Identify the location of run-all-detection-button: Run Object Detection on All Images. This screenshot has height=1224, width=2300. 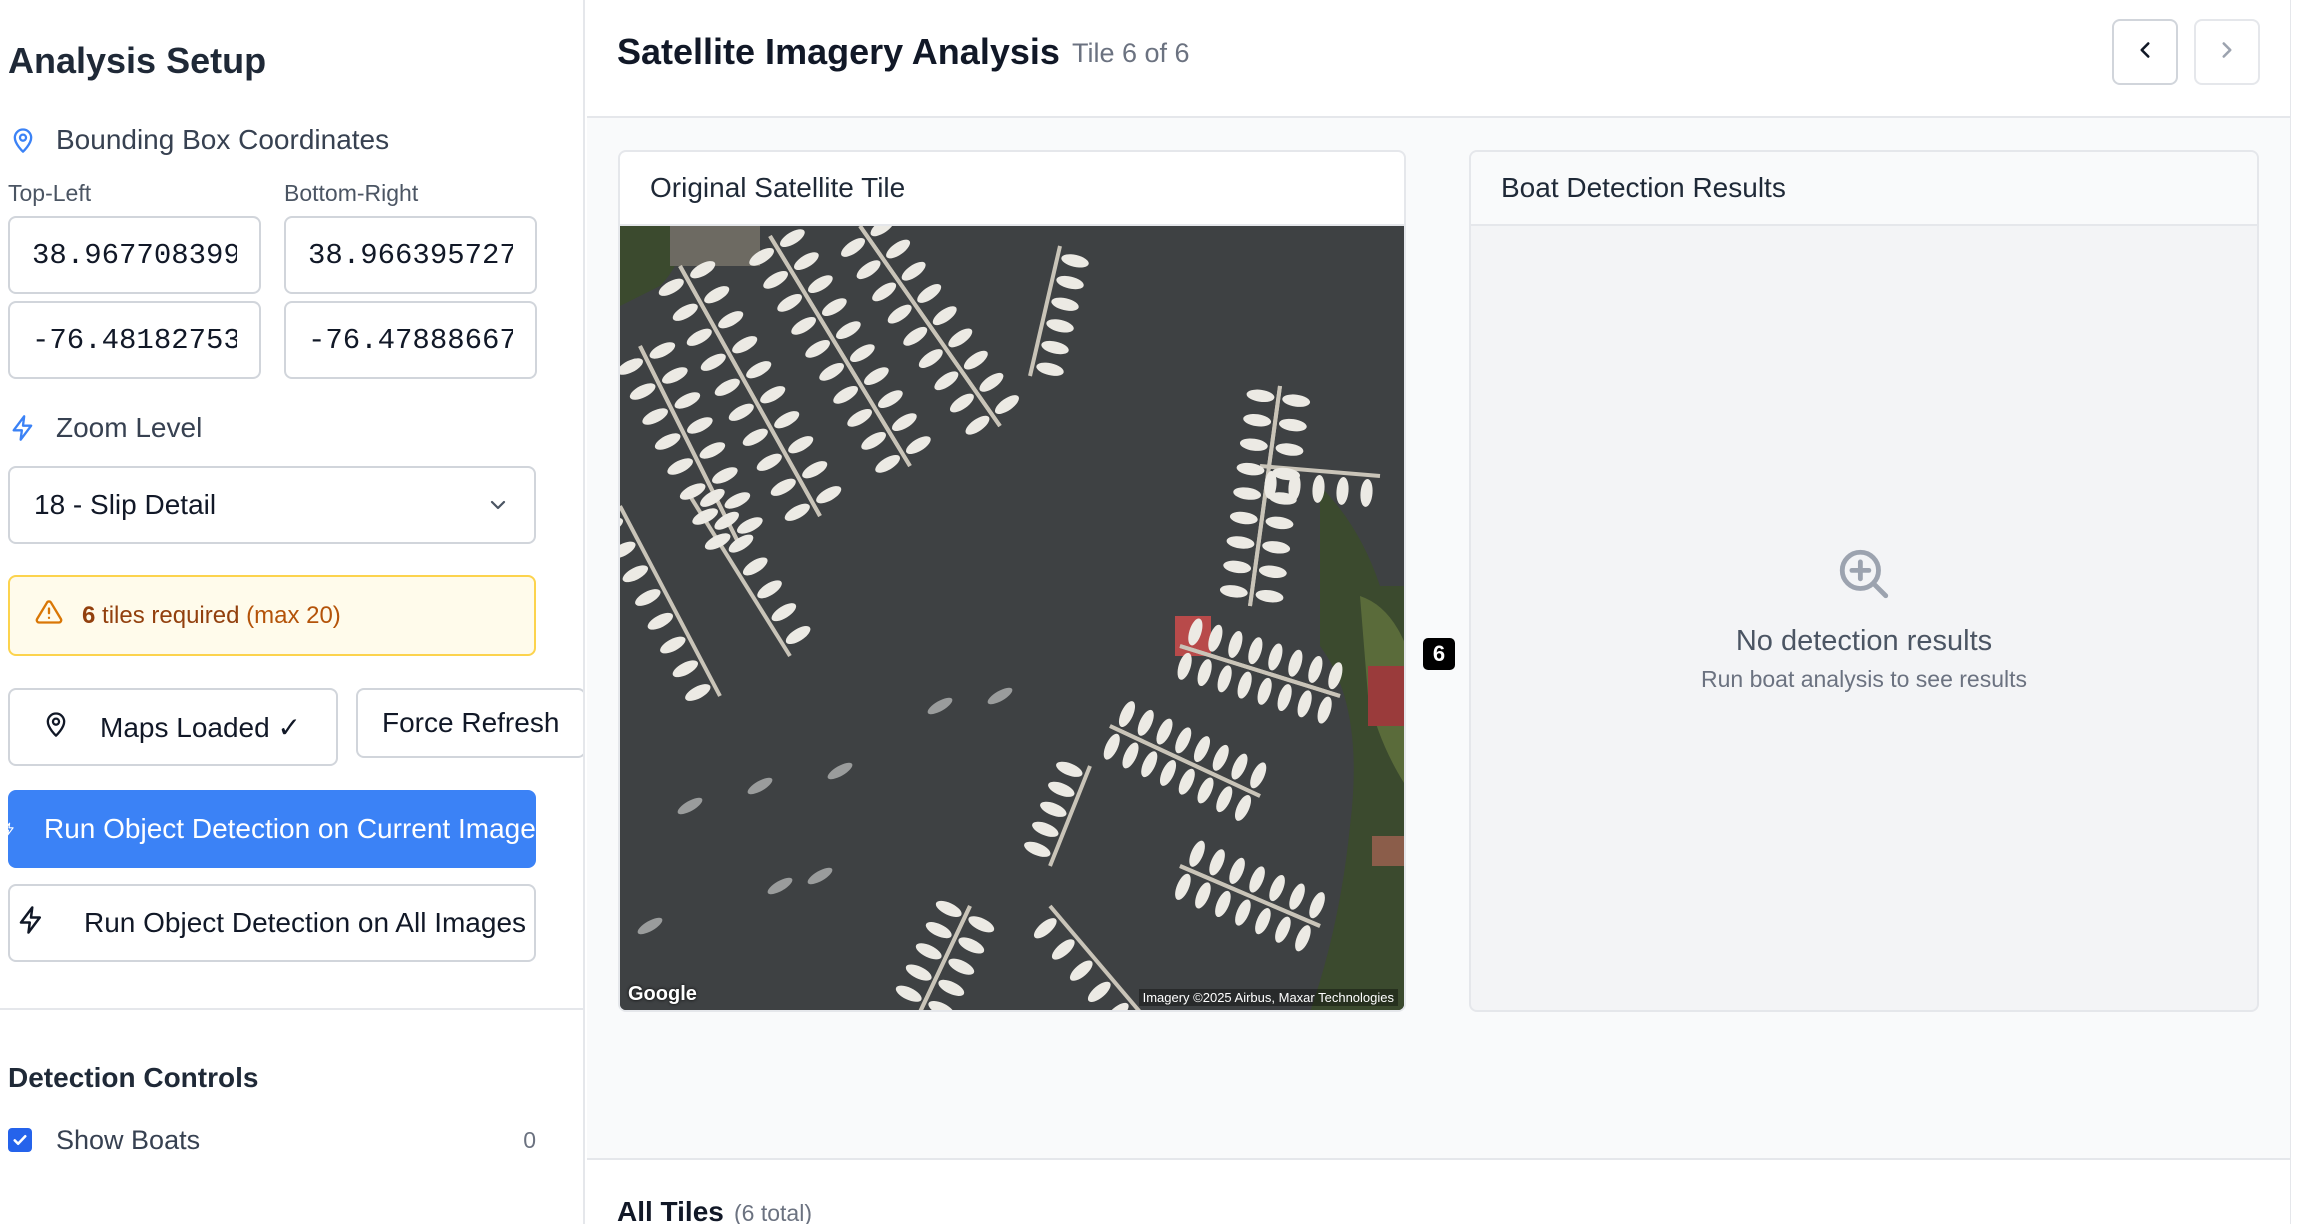
(272, 923).